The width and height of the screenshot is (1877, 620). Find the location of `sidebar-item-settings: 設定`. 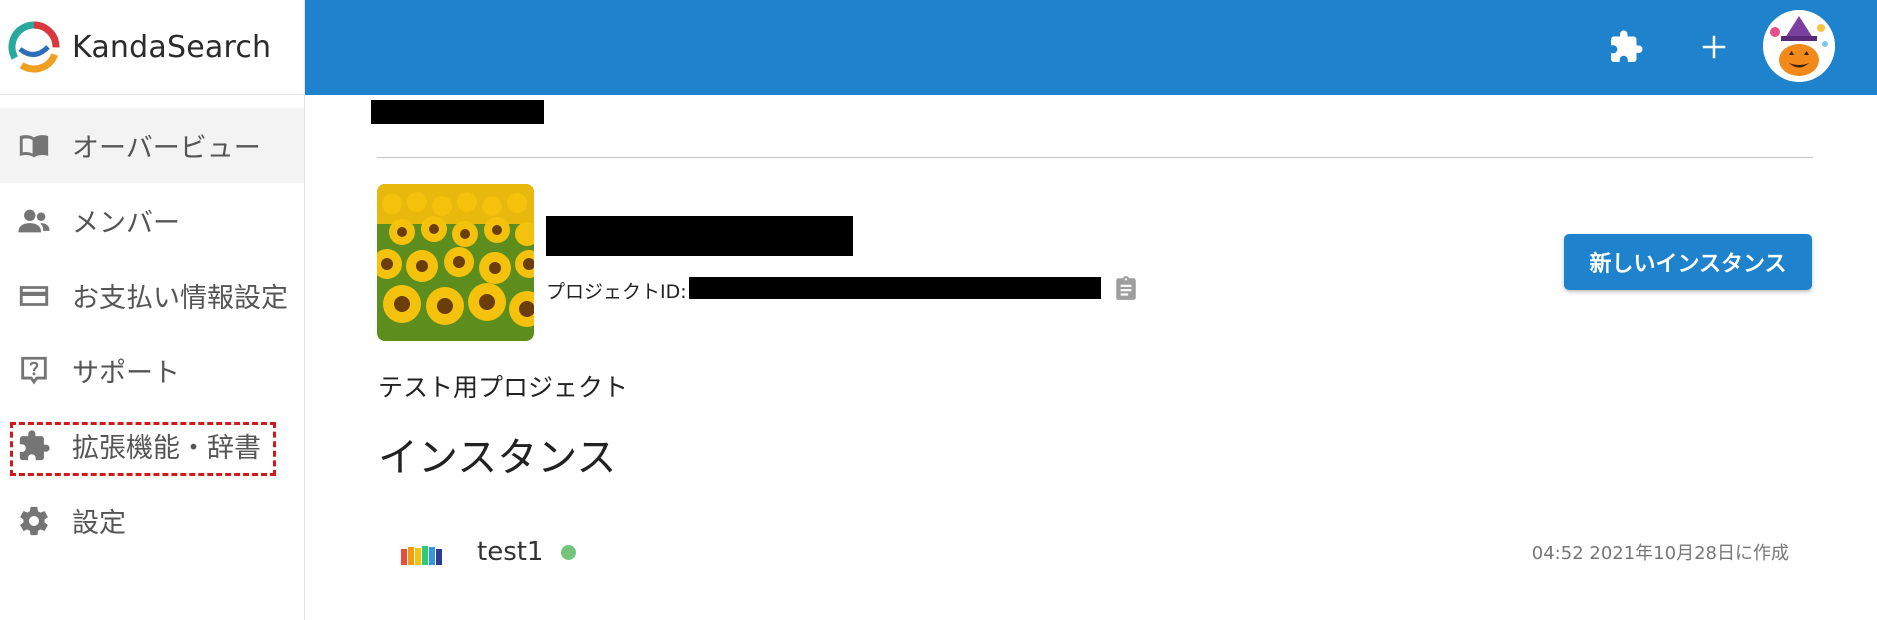

sidebar-item-settings: 設定 is located at coordinates (152, 520).